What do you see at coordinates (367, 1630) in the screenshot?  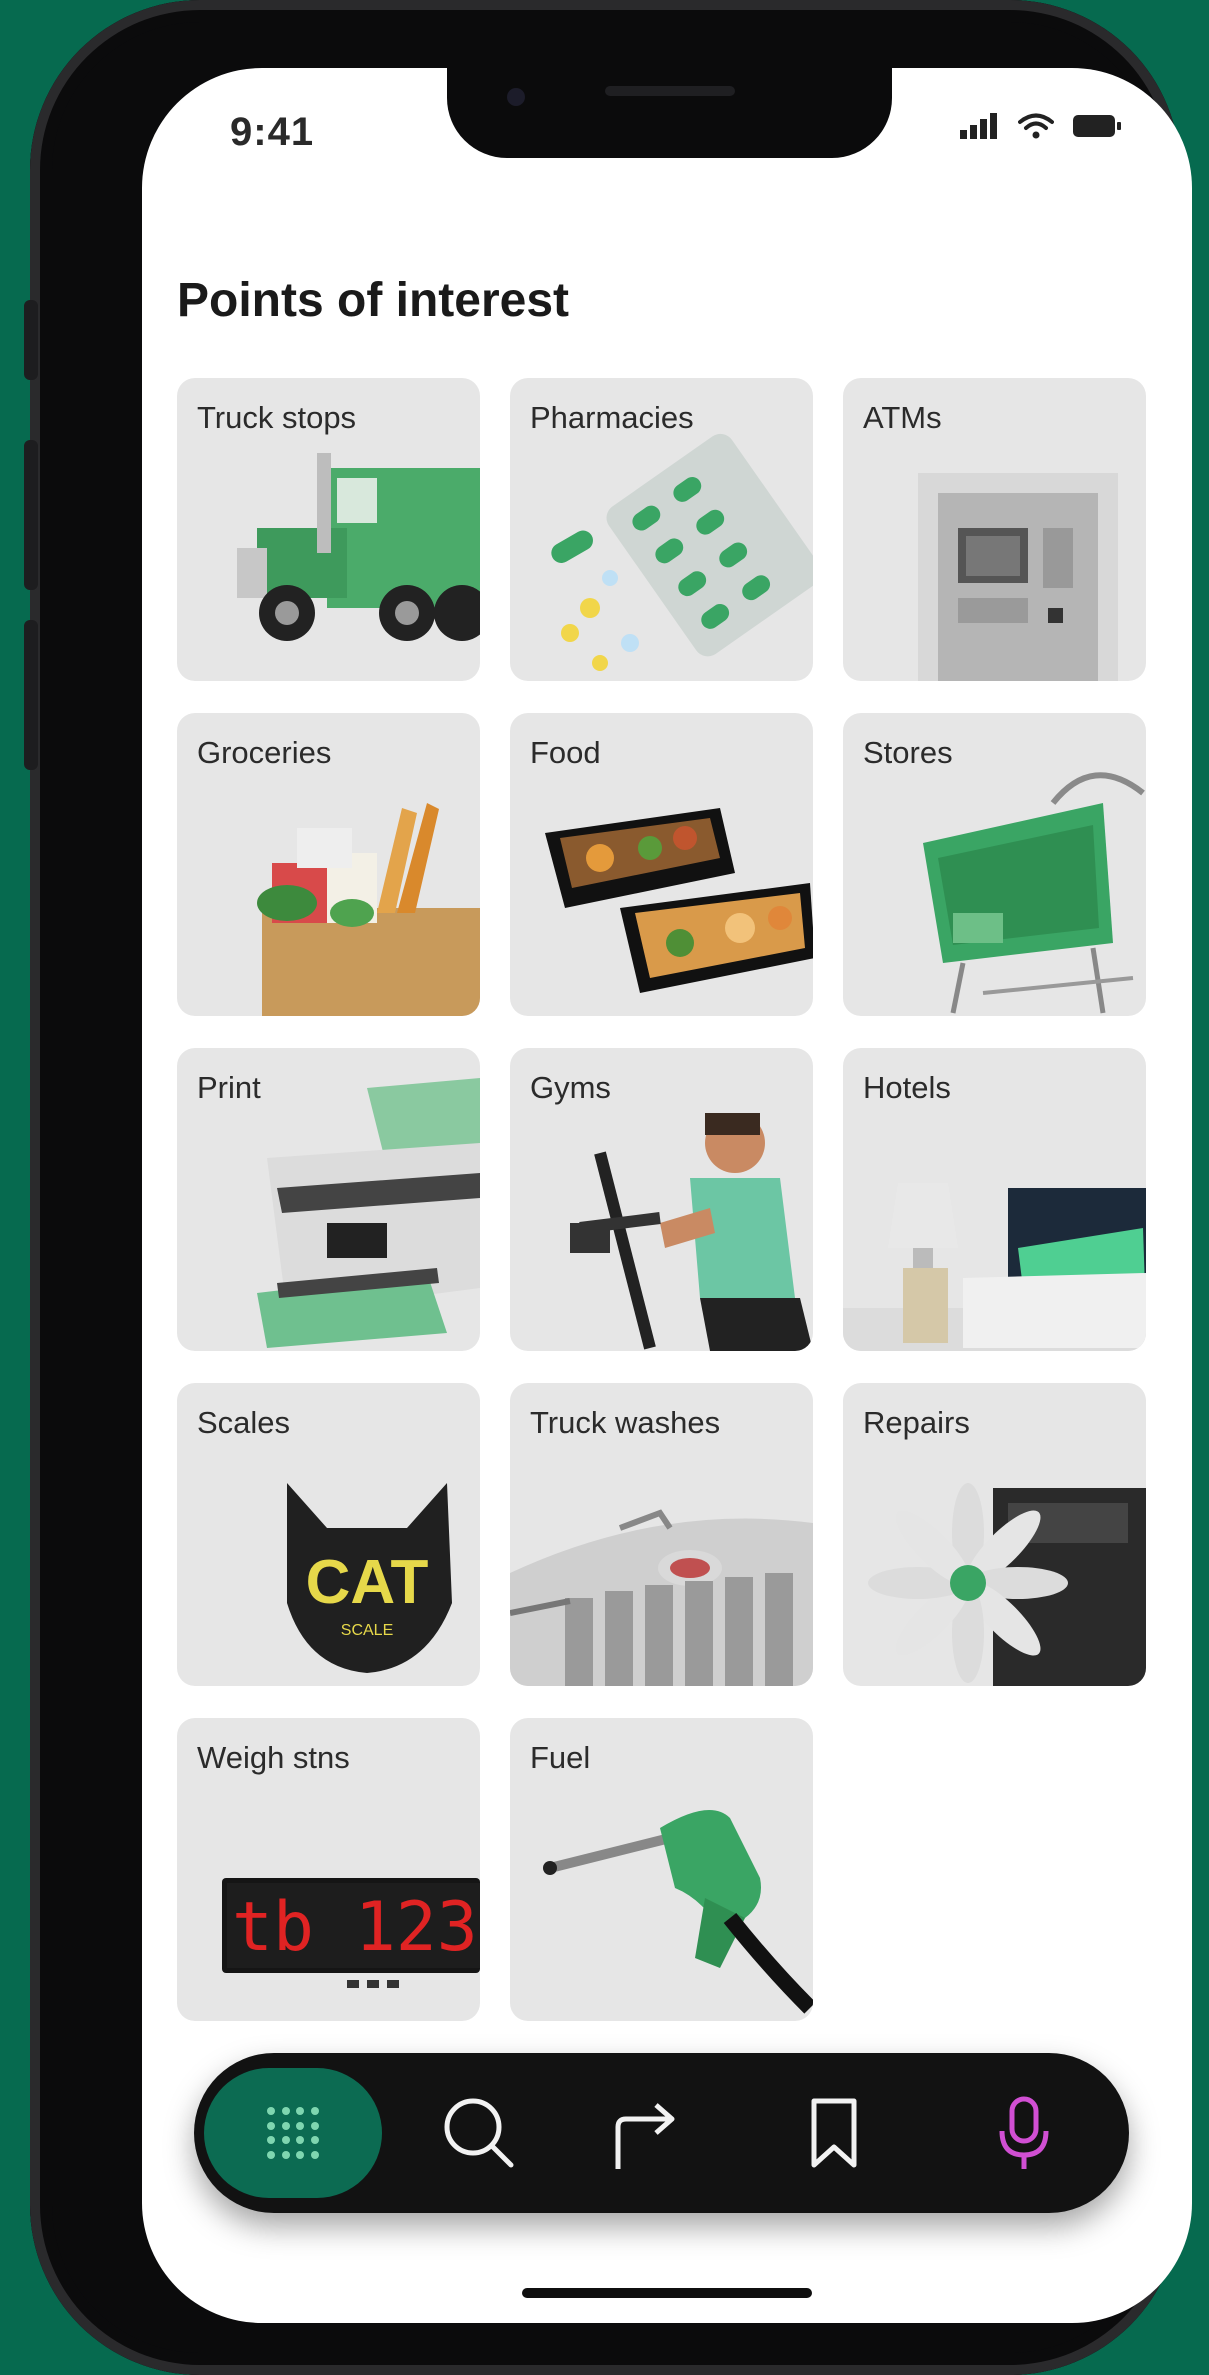 I see `svg-text: SCALE` at bounding box center [367, 1630].